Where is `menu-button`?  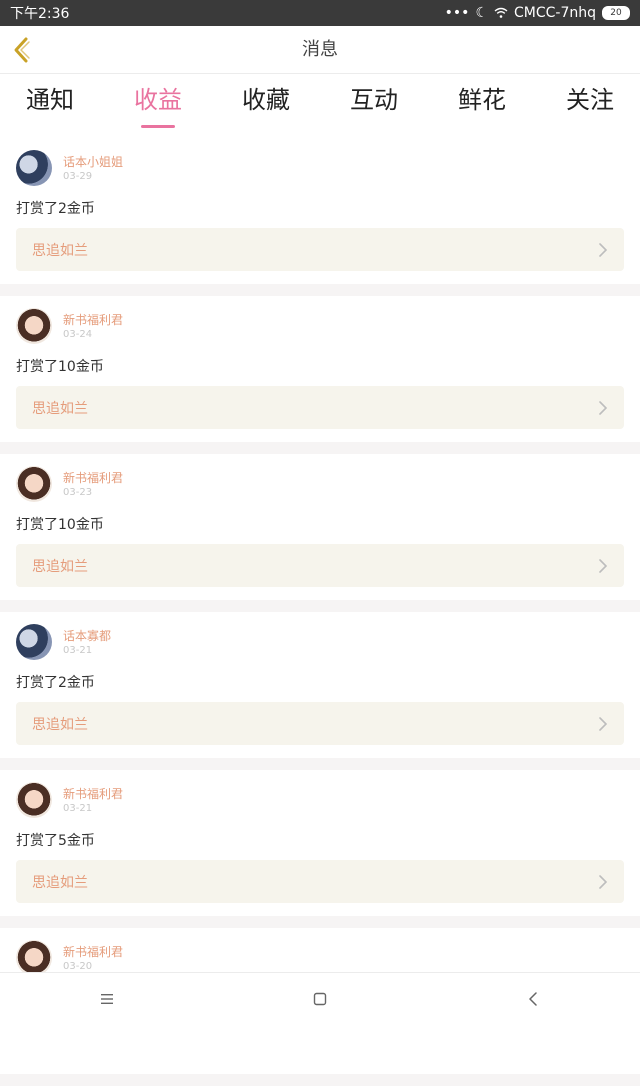 menu-button is located at coordinates (107, 999).